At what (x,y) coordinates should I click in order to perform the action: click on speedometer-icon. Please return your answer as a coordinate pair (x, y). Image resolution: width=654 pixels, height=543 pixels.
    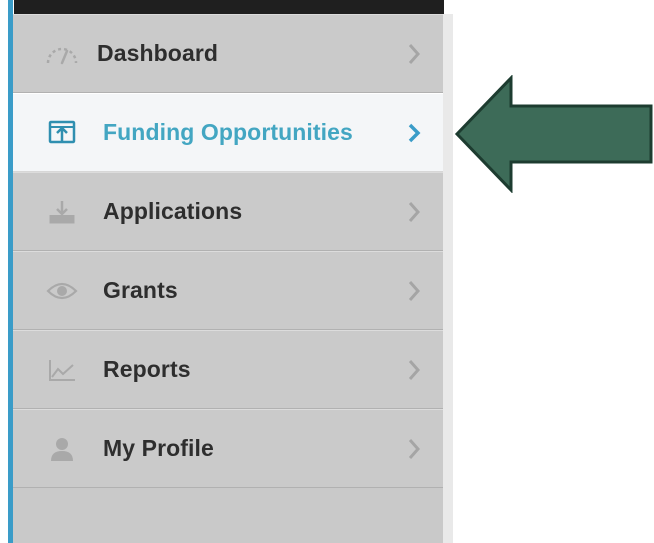
    Looking at the image, I should click on (62, 54).